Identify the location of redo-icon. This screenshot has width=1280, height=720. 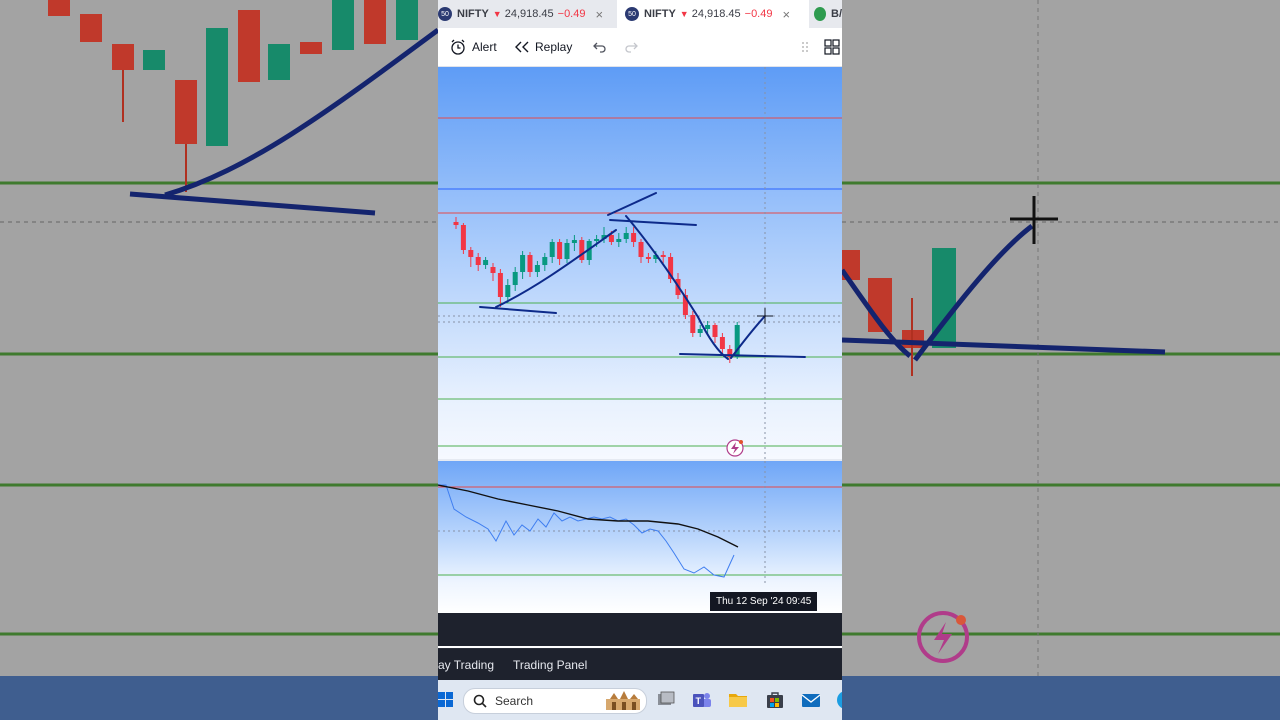
(631, 47).